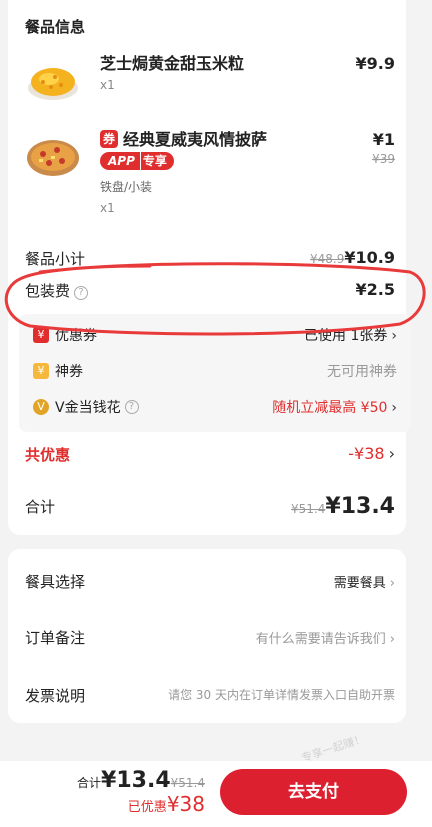 The width and height of the screenshot is (432, 827). Describe the element at coordinates (76, 336) in the screenshot. I see `coupon-label: 优惠券` at that location.